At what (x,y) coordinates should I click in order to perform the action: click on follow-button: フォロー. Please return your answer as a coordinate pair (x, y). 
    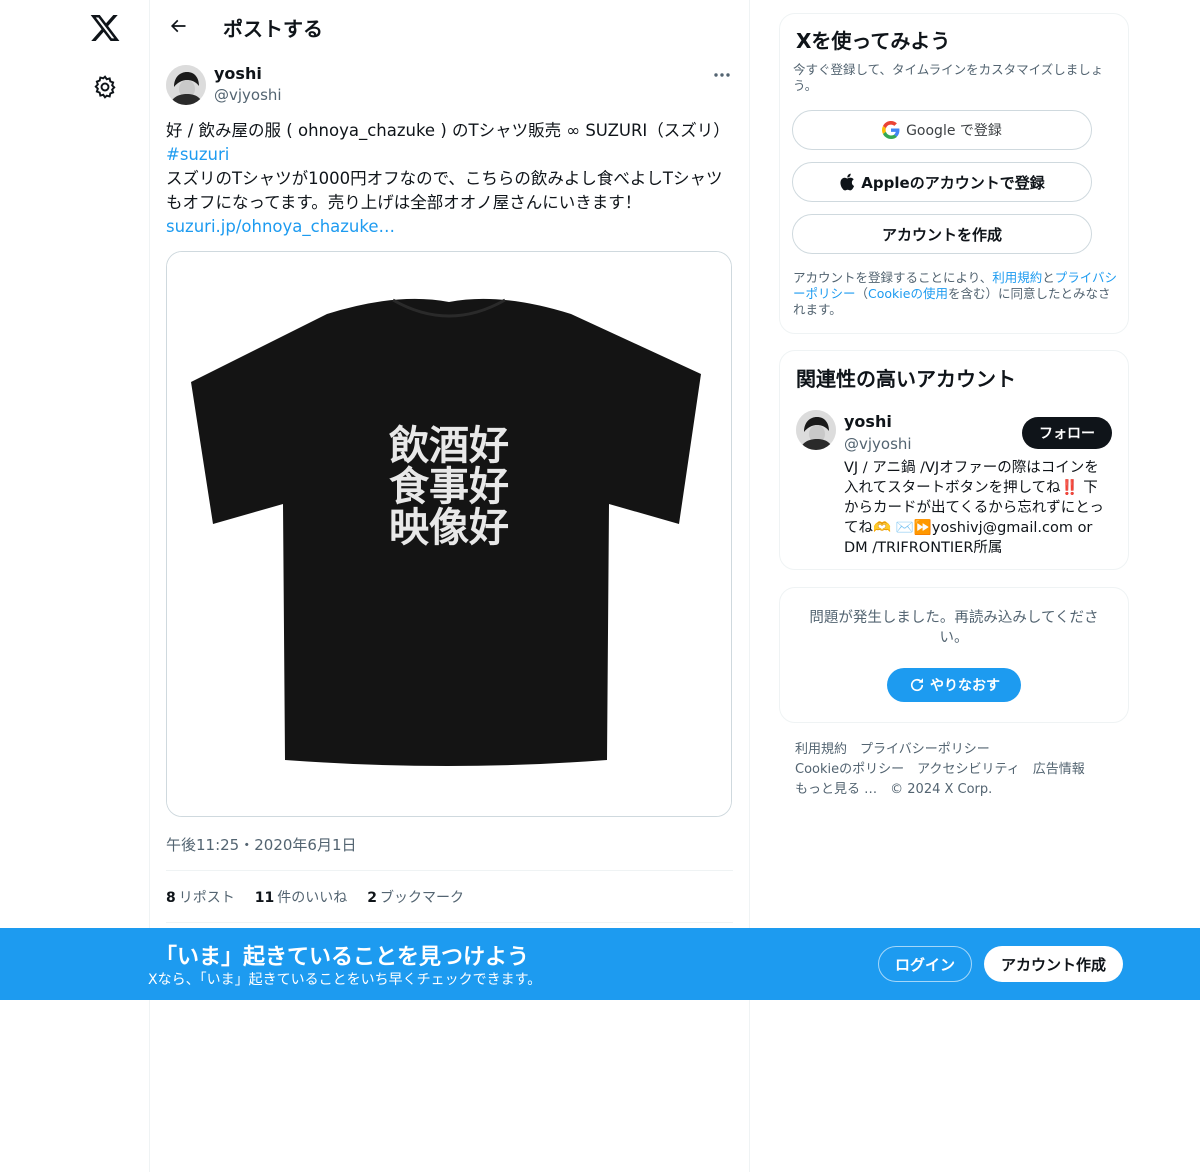
    Looking at the image, I should click on (1067, 433).